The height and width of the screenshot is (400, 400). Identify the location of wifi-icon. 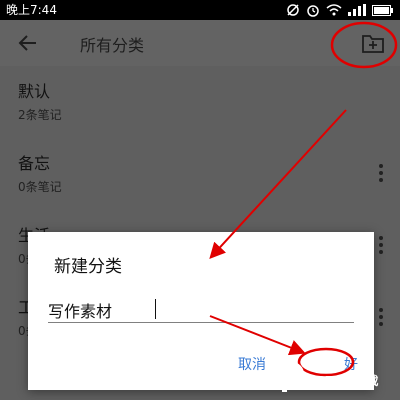
(334, 10).